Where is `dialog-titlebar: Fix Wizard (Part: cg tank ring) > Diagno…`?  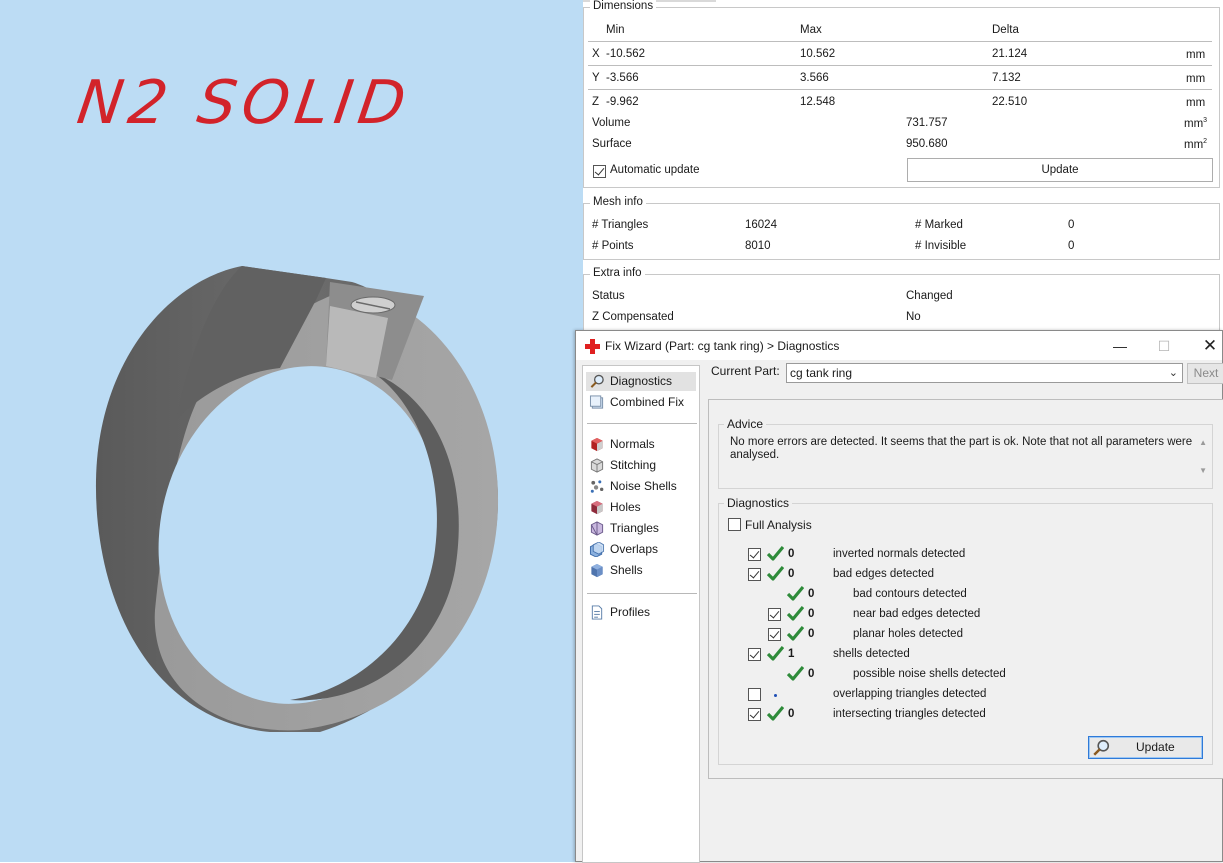 dialog-titlebar: Fix Wizard (Part: cg tank ring) > Diagno… is located at coordinates (899, 345).